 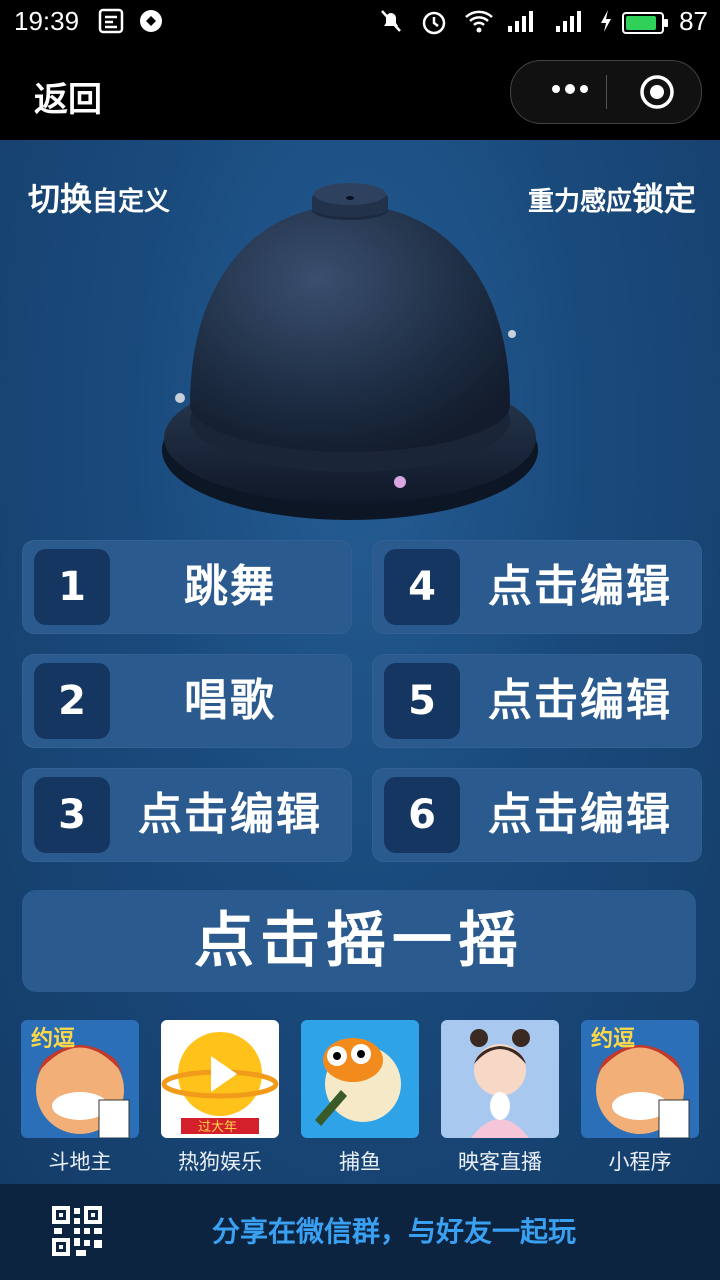 I want to click on option-tile-3: 3 点击编辑, so click(x=187, y=815).